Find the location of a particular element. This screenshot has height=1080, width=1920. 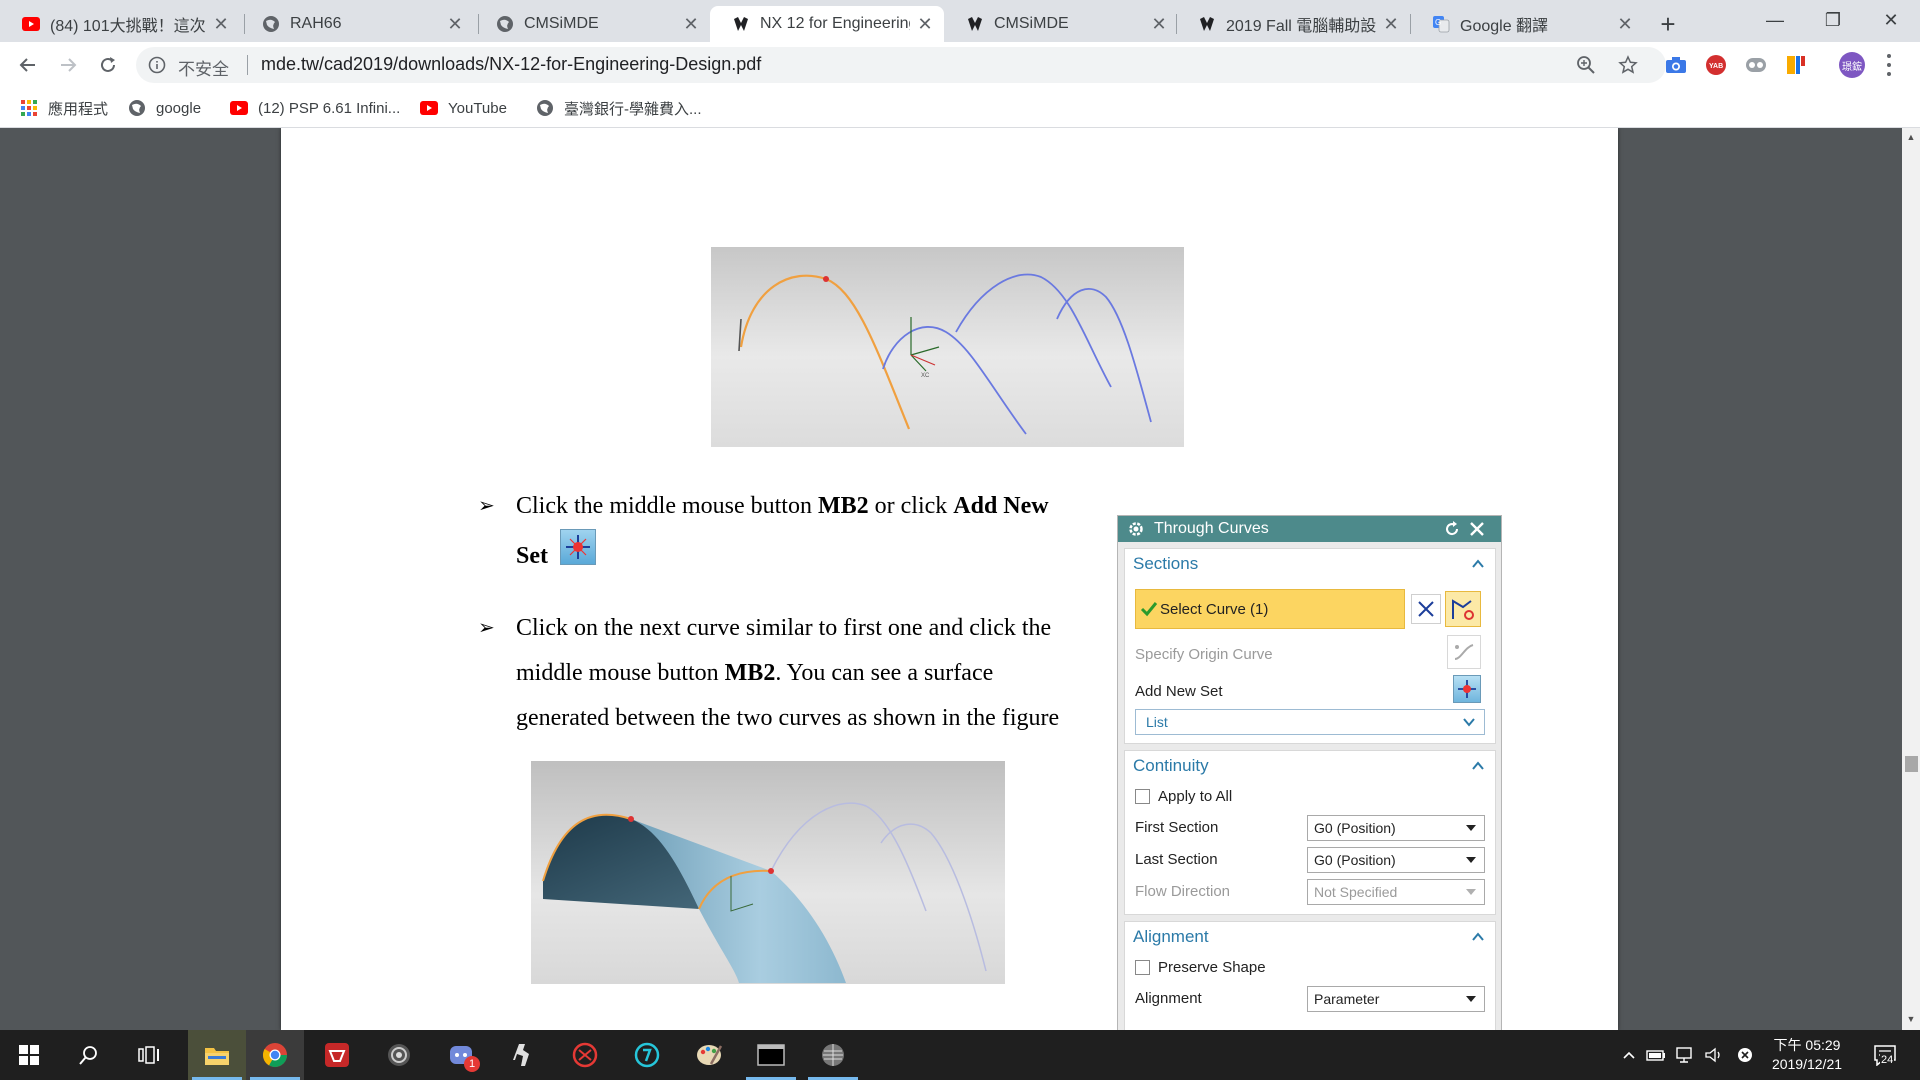

scrollbar-thumb is located at coordinates (1911, 764).